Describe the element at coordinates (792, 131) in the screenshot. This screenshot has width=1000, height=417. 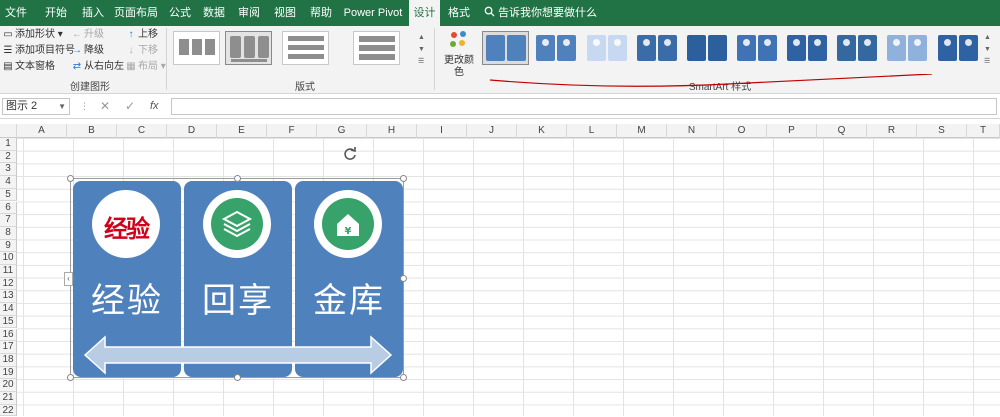
I see `column-header: P` at that location.